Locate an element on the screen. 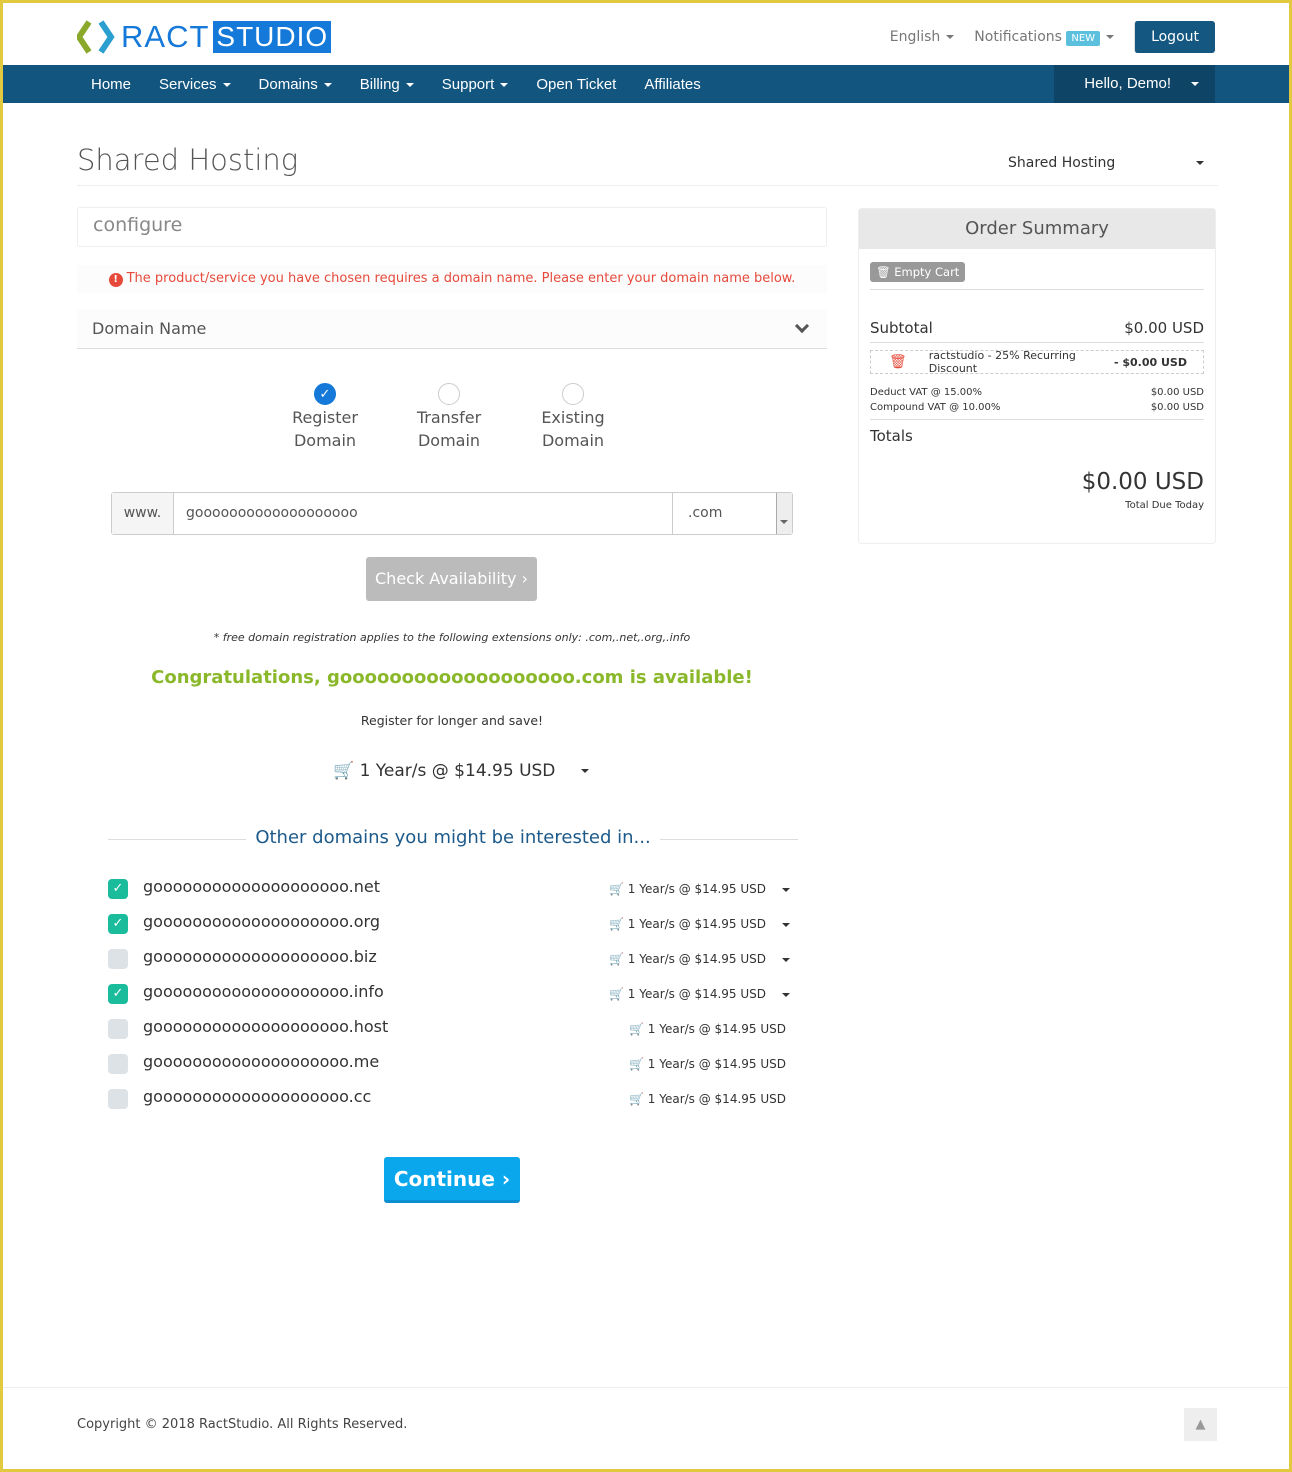 The height and width of the screenshot is (1472, 1292). nav-domains: Domains is located at coordinates (295, 84).